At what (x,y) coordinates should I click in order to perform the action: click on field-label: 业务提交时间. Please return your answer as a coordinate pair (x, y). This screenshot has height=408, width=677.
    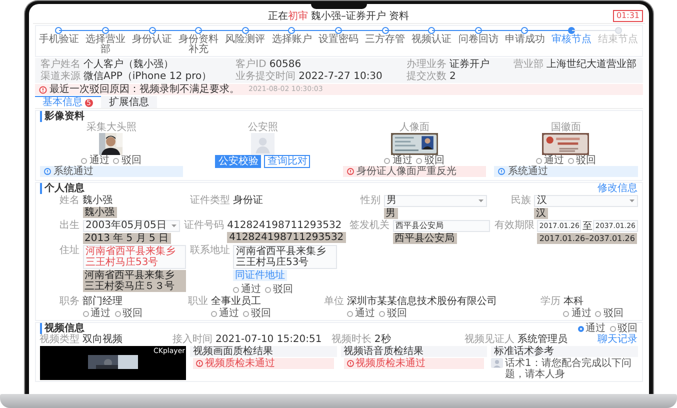
    Looking at the image, I should click on (266, 76).